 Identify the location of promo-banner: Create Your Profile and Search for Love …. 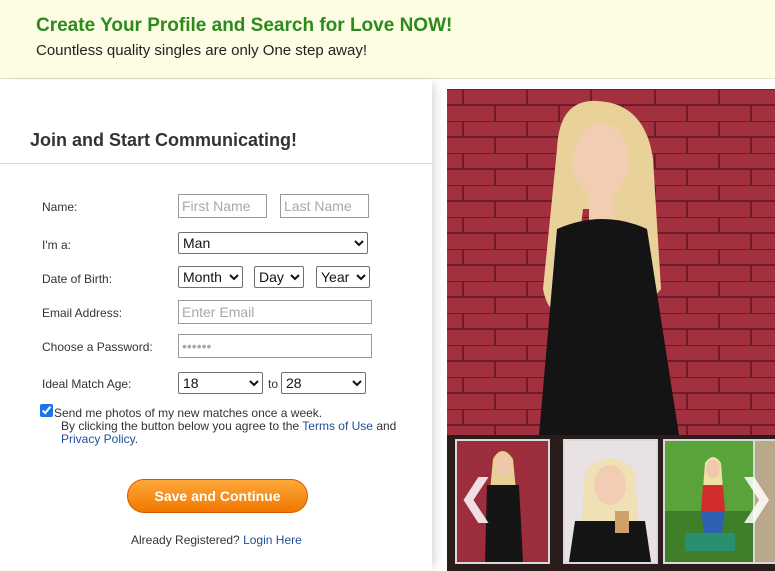
(387, 39).